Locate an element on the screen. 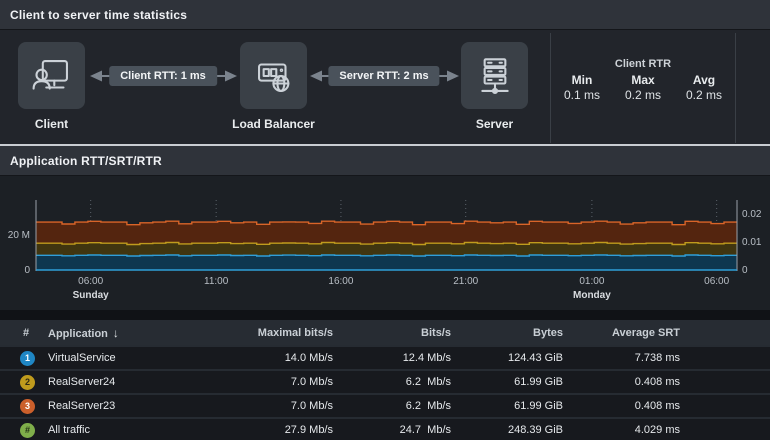 The width and height of the screenshot is (770, 440). panel-title: Client to server time statistics is located at coordinates (99, 14).